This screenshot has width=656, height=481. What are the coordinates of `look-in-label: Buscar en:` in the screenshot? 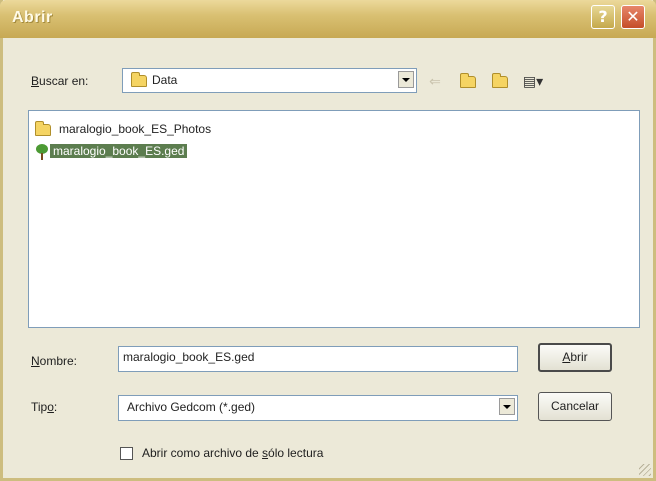 It's located at (60, 81).